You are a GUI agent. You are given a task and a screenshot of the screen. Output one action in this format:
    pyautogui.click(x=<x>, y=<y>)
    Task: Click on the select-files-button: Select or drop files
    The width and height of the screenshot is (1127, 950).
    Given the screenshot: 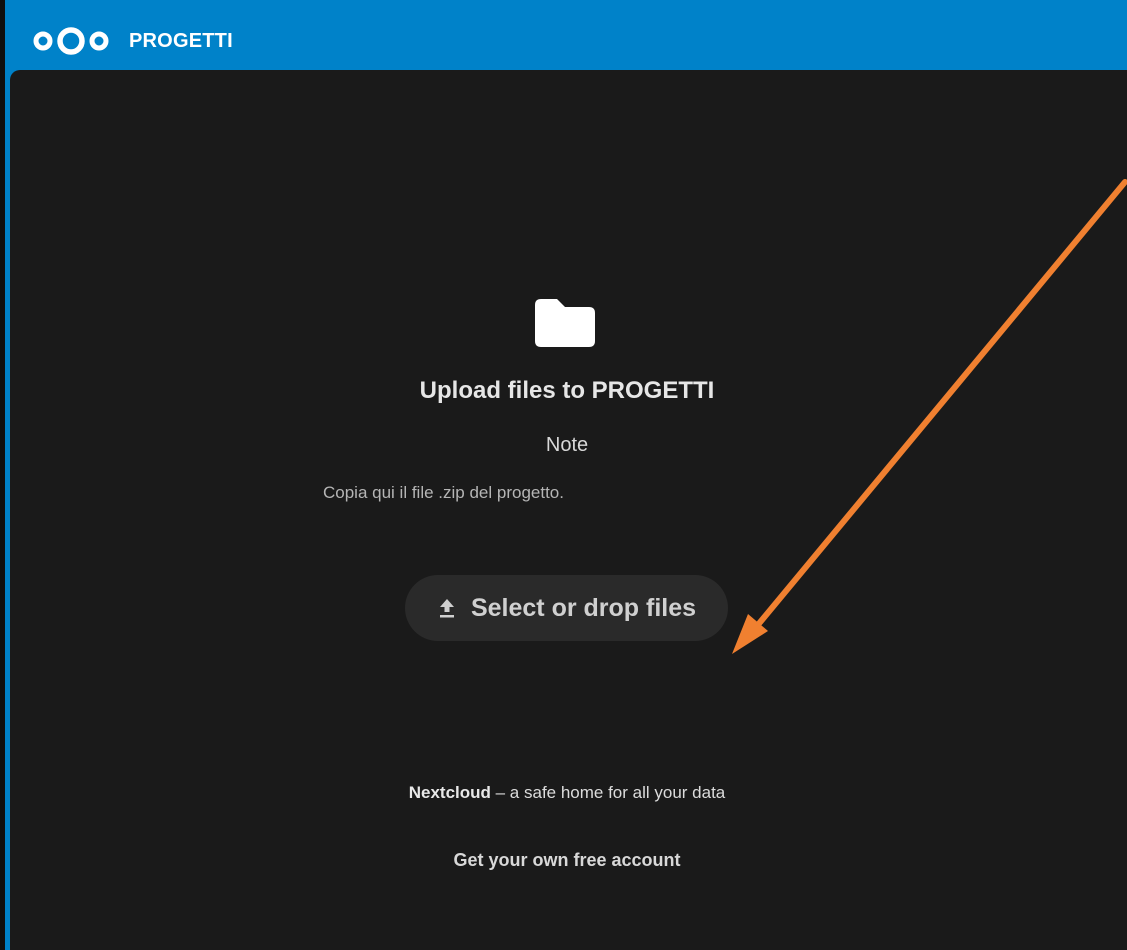 What is the action you would take?
    pyautogui.click(x=566, y=608)
    